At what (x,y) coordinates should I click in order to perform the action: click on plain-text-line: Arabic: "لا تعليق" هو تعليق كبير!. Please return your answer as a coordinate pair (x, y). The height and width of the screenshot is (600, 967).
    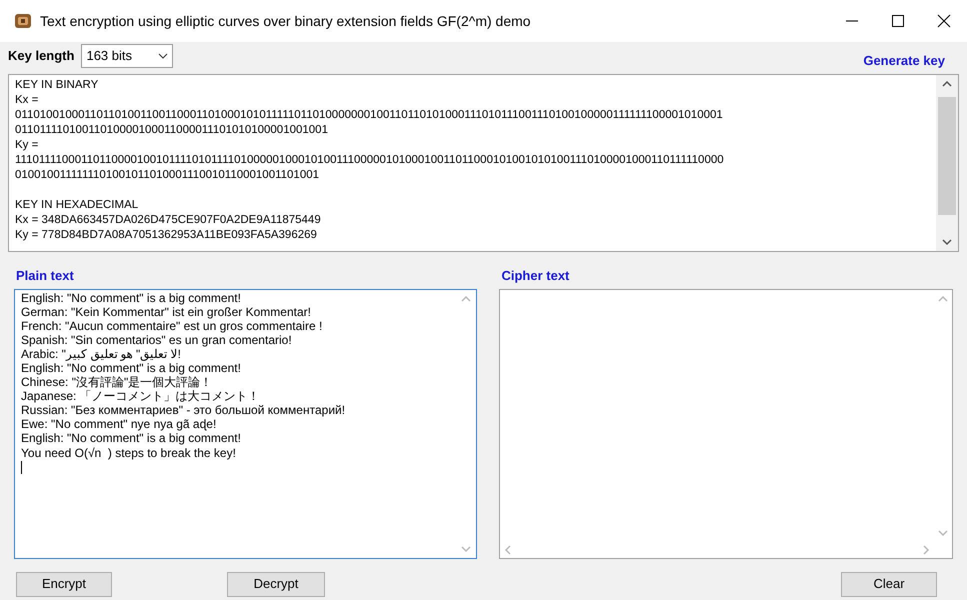
    Looking at the image, I should click on (101, 353).